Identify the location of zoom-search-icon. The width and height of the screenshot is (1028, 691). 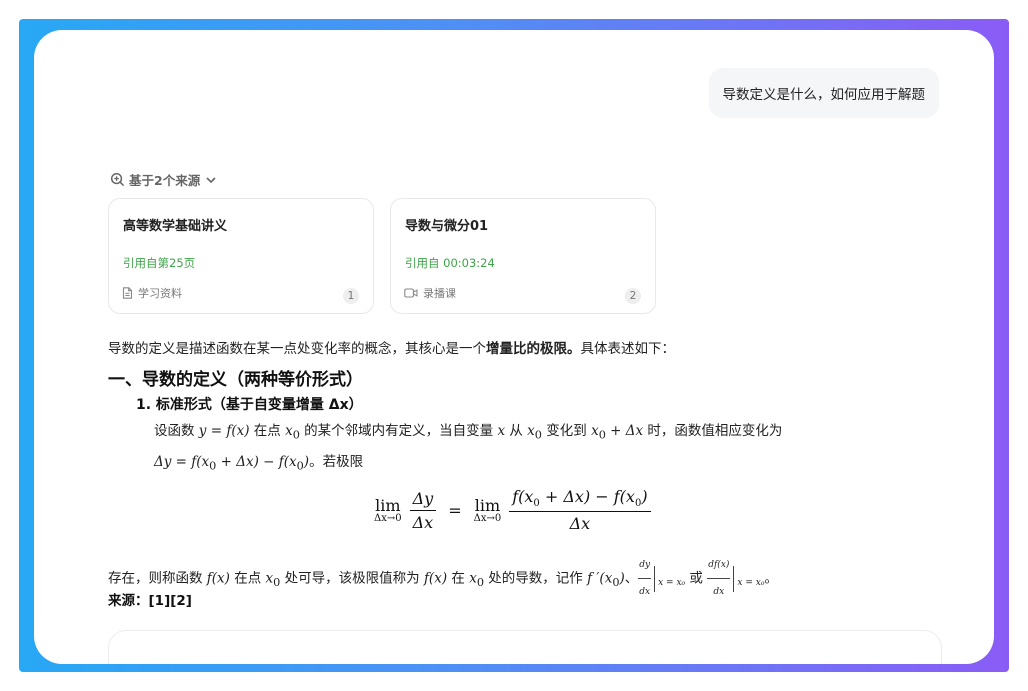
(117, 179).